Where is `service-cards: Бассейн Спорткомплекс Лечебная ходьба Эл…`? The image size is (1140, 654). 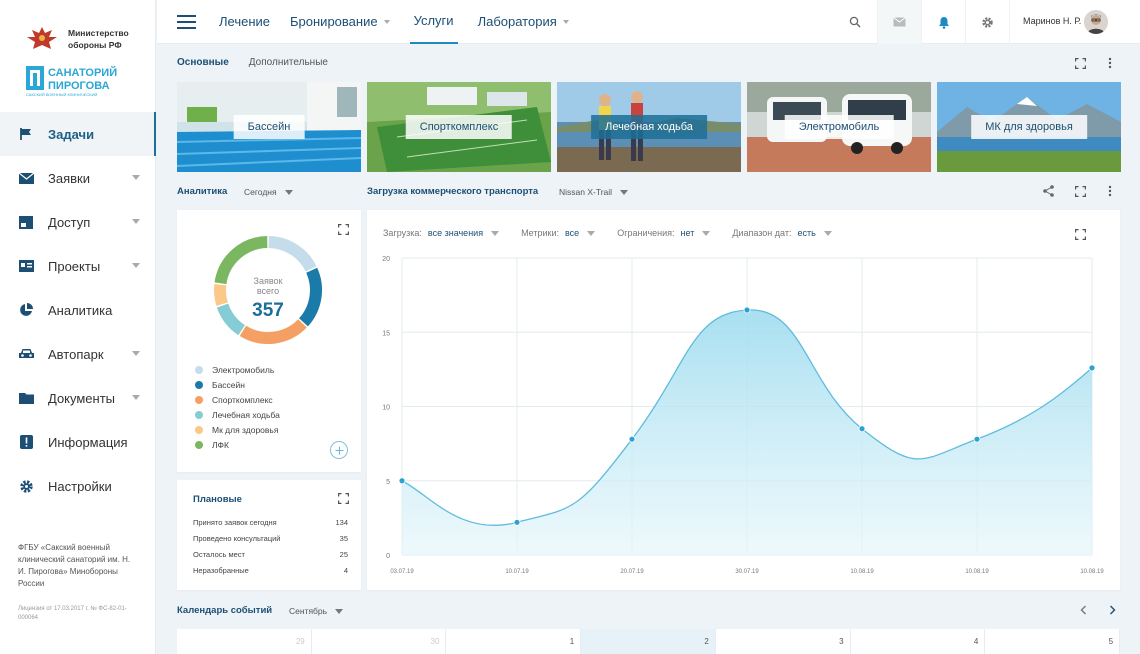 service-cards: Бассейн Спорткомплекс Лечебная ходьба Эл… is located at coordinates (649, 127).